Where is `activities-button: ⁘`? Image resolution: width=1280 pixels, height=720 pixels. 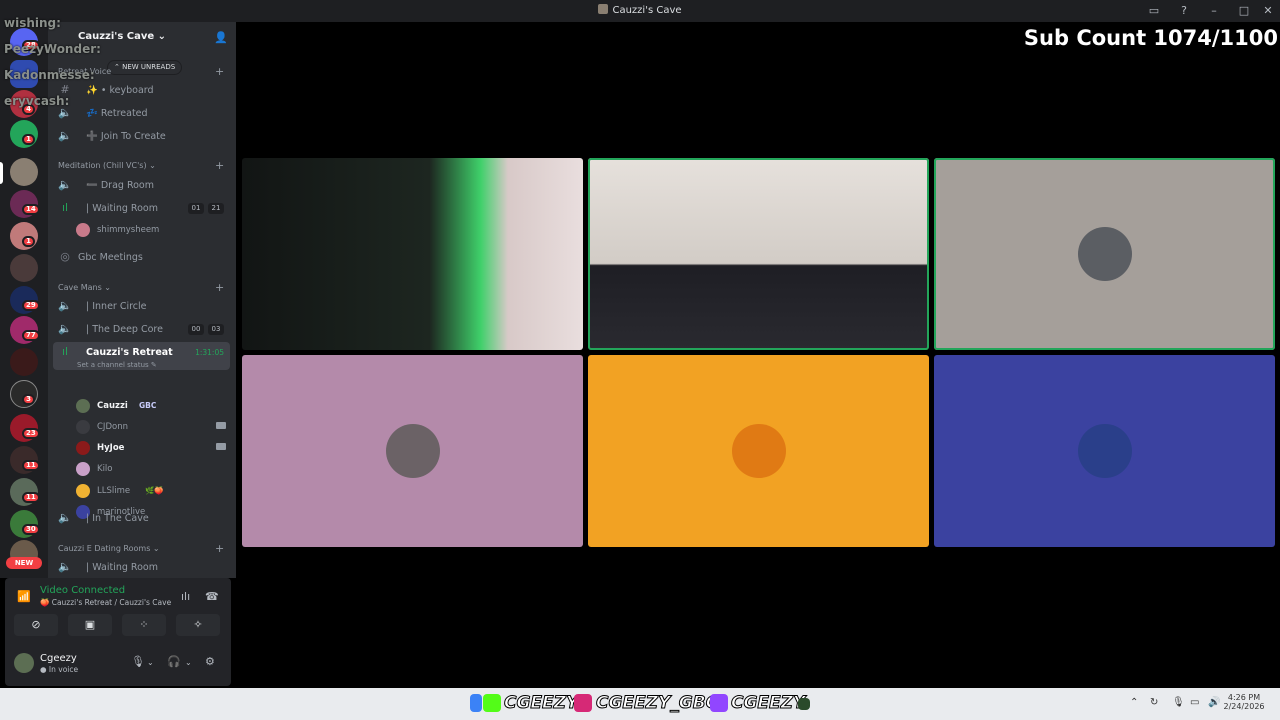 activities-button: ⁘ is located at coordinates (144, 625).